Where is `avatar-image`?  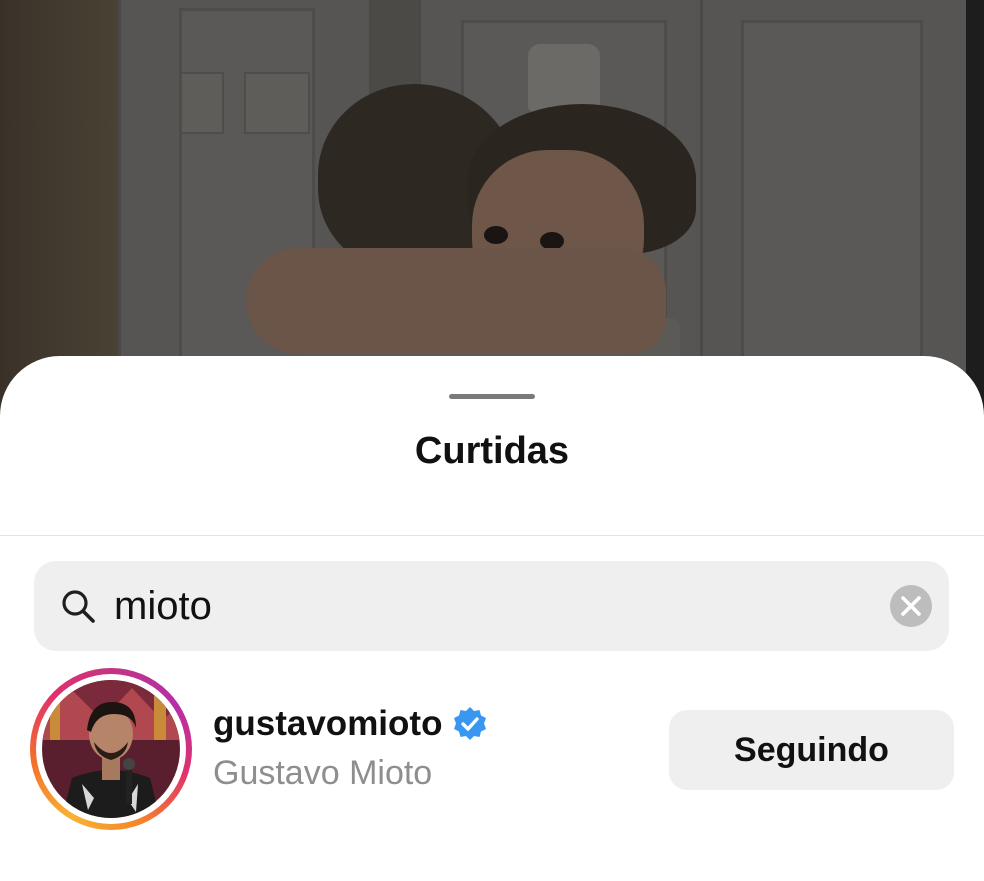 avatar-image is located at coordinates (111, 749).